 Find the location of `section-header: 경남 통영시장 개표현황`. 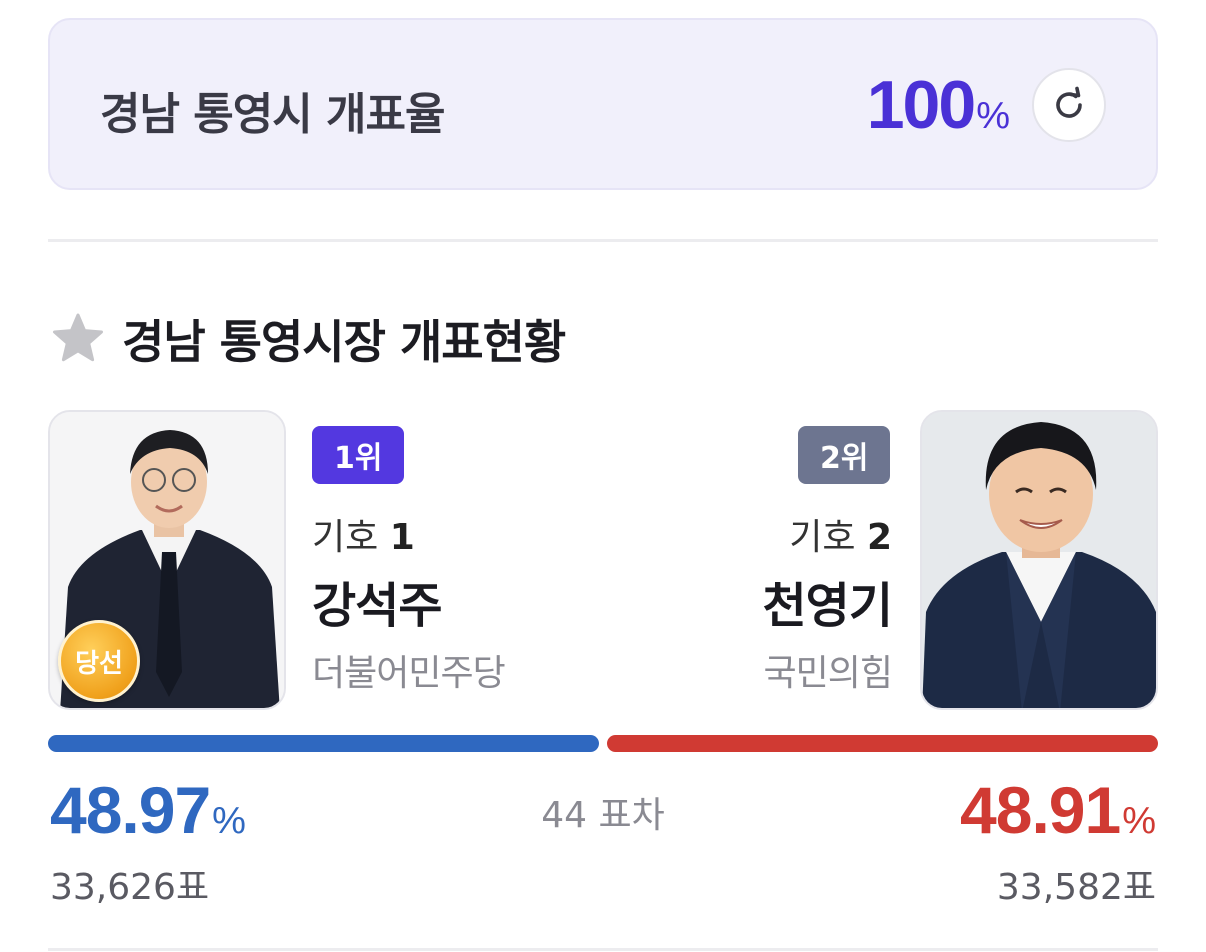

section-header: 경남 통영시장 개표현황 is located at coordinates (308, 339).